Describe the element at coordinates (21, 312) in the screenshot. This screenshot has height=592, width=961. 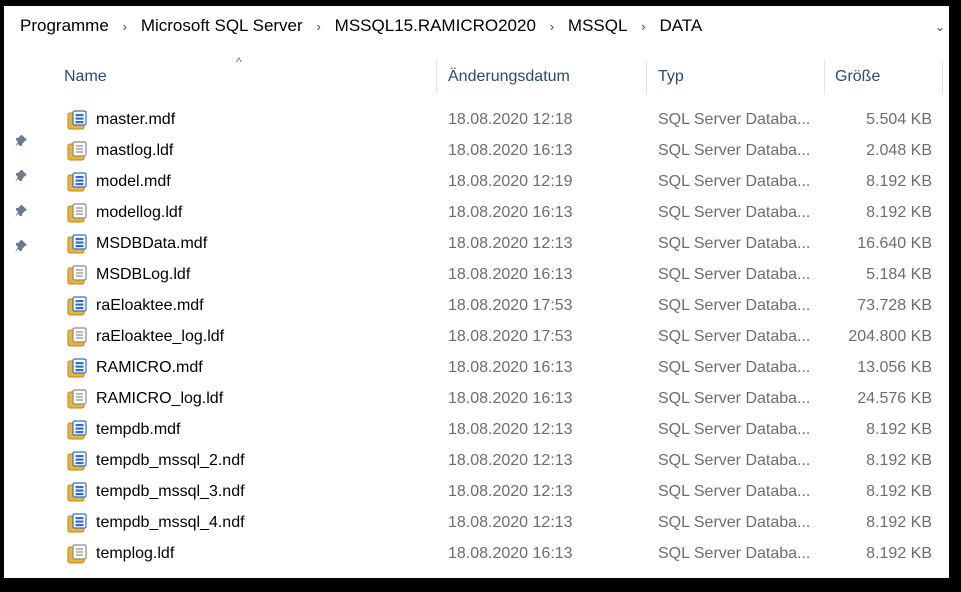
I see `navigation-pane` at that location.